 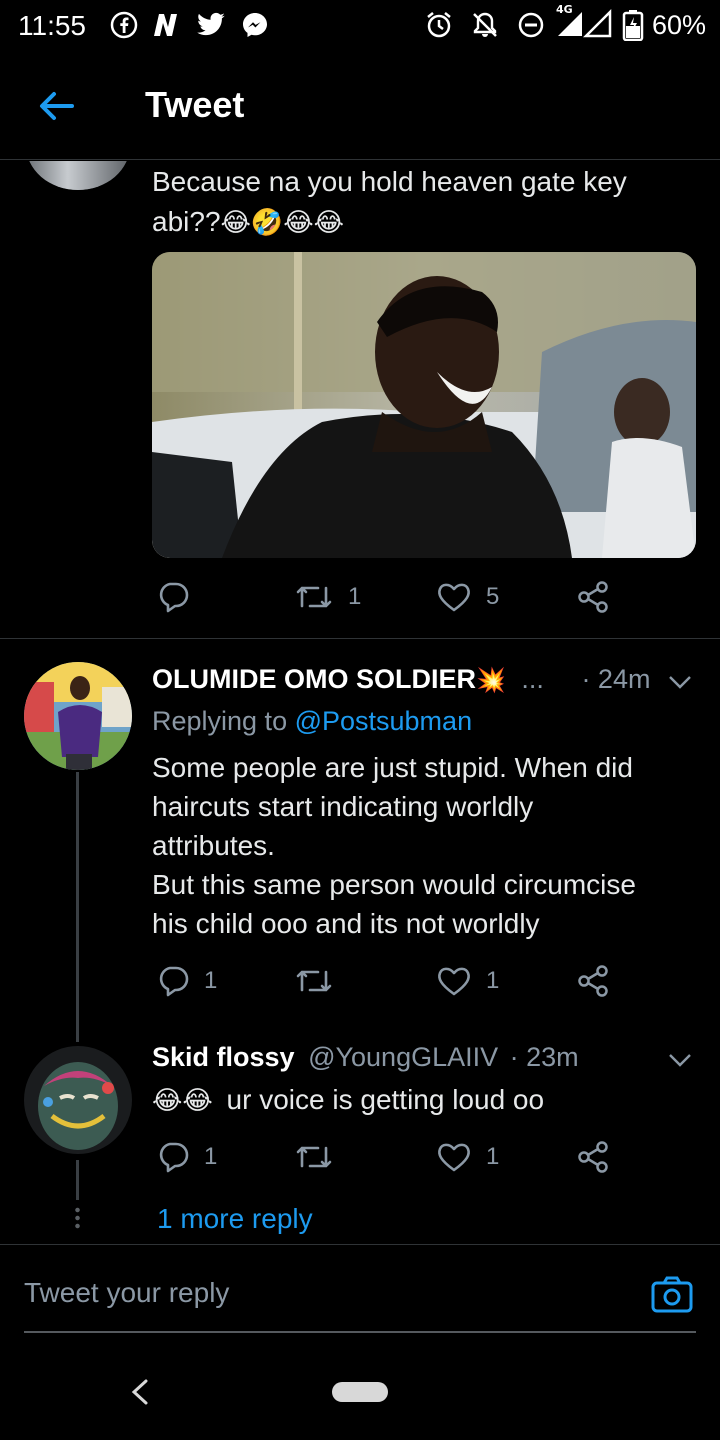 What do you see at coordinates (485, 25) in the screenshot?
I see `mute-icon` at bounding box center [485, 25].